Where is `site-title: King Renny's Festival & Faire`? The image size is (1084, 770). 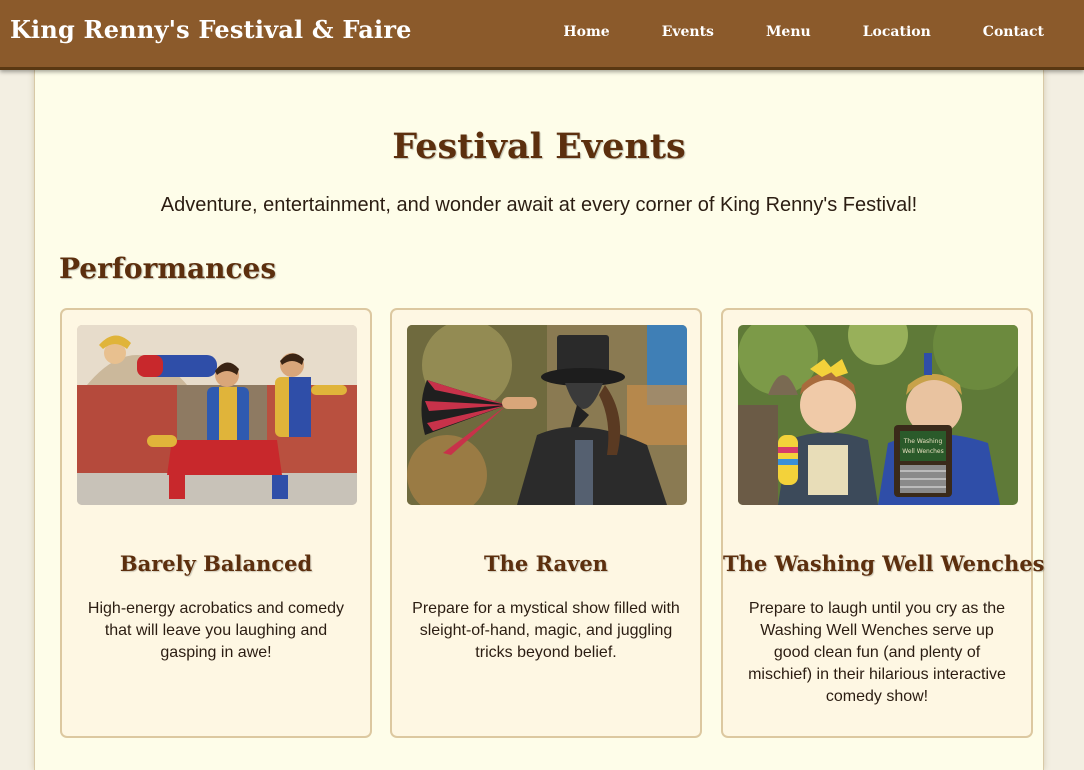
site-title: King Renny's Festival & Faire is located at coordinates (211, 29).